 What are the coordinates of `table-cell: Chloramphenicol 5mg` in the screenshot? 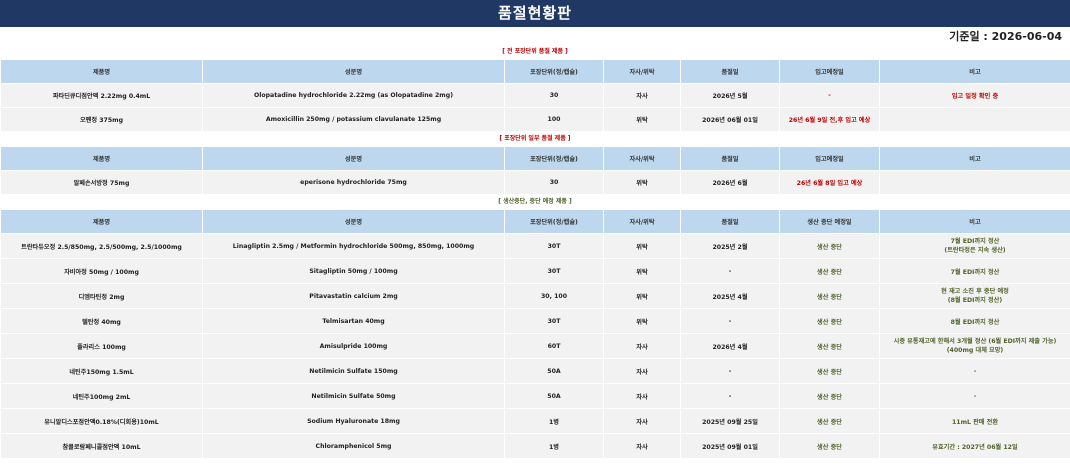 It's located at (353, 446).